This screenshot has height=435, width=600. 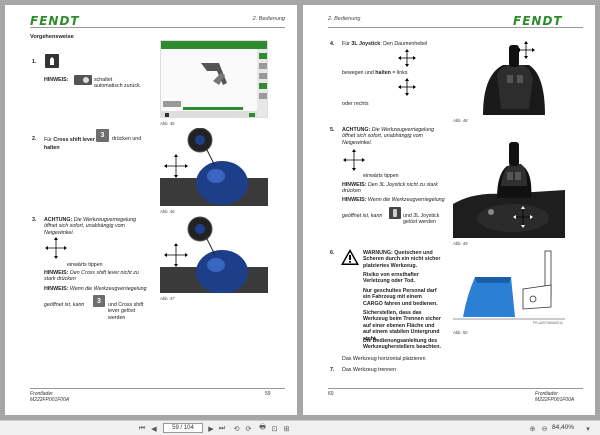 I want to click on zoom-dropdown-icon: ▾, so click(x=588, y=428).